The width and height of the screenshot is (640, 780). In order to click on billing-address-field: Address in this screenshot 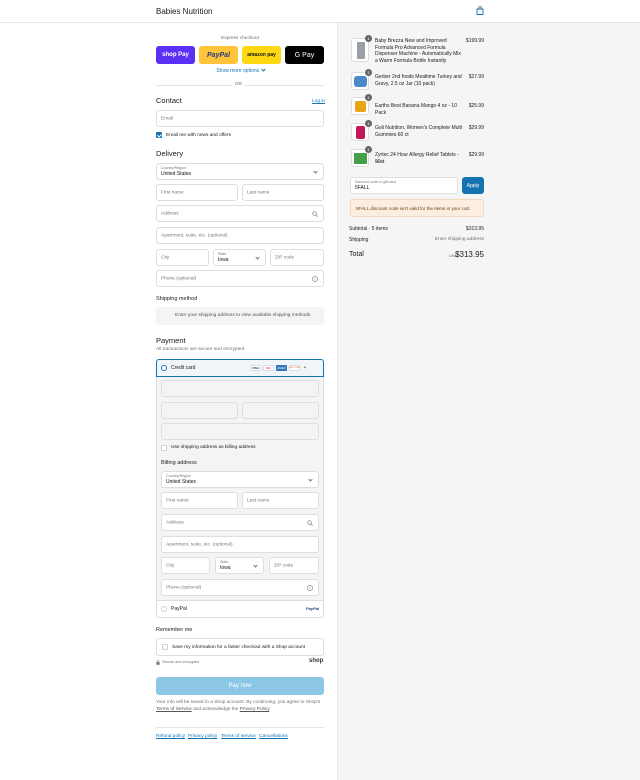, I will do `click(240, 522)`.